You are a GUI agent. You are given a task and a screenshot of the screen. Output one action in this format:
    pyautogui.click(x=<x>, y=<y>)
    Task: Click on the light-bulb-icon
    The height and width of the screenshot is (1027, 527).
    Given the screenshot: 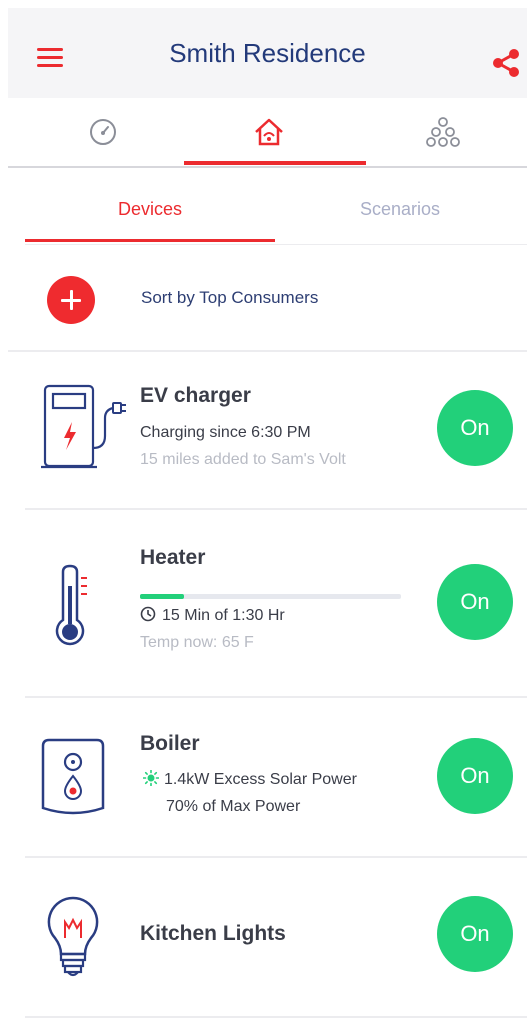 What is the action you would take?
    pyautogui.click(x=73, y=936)
    